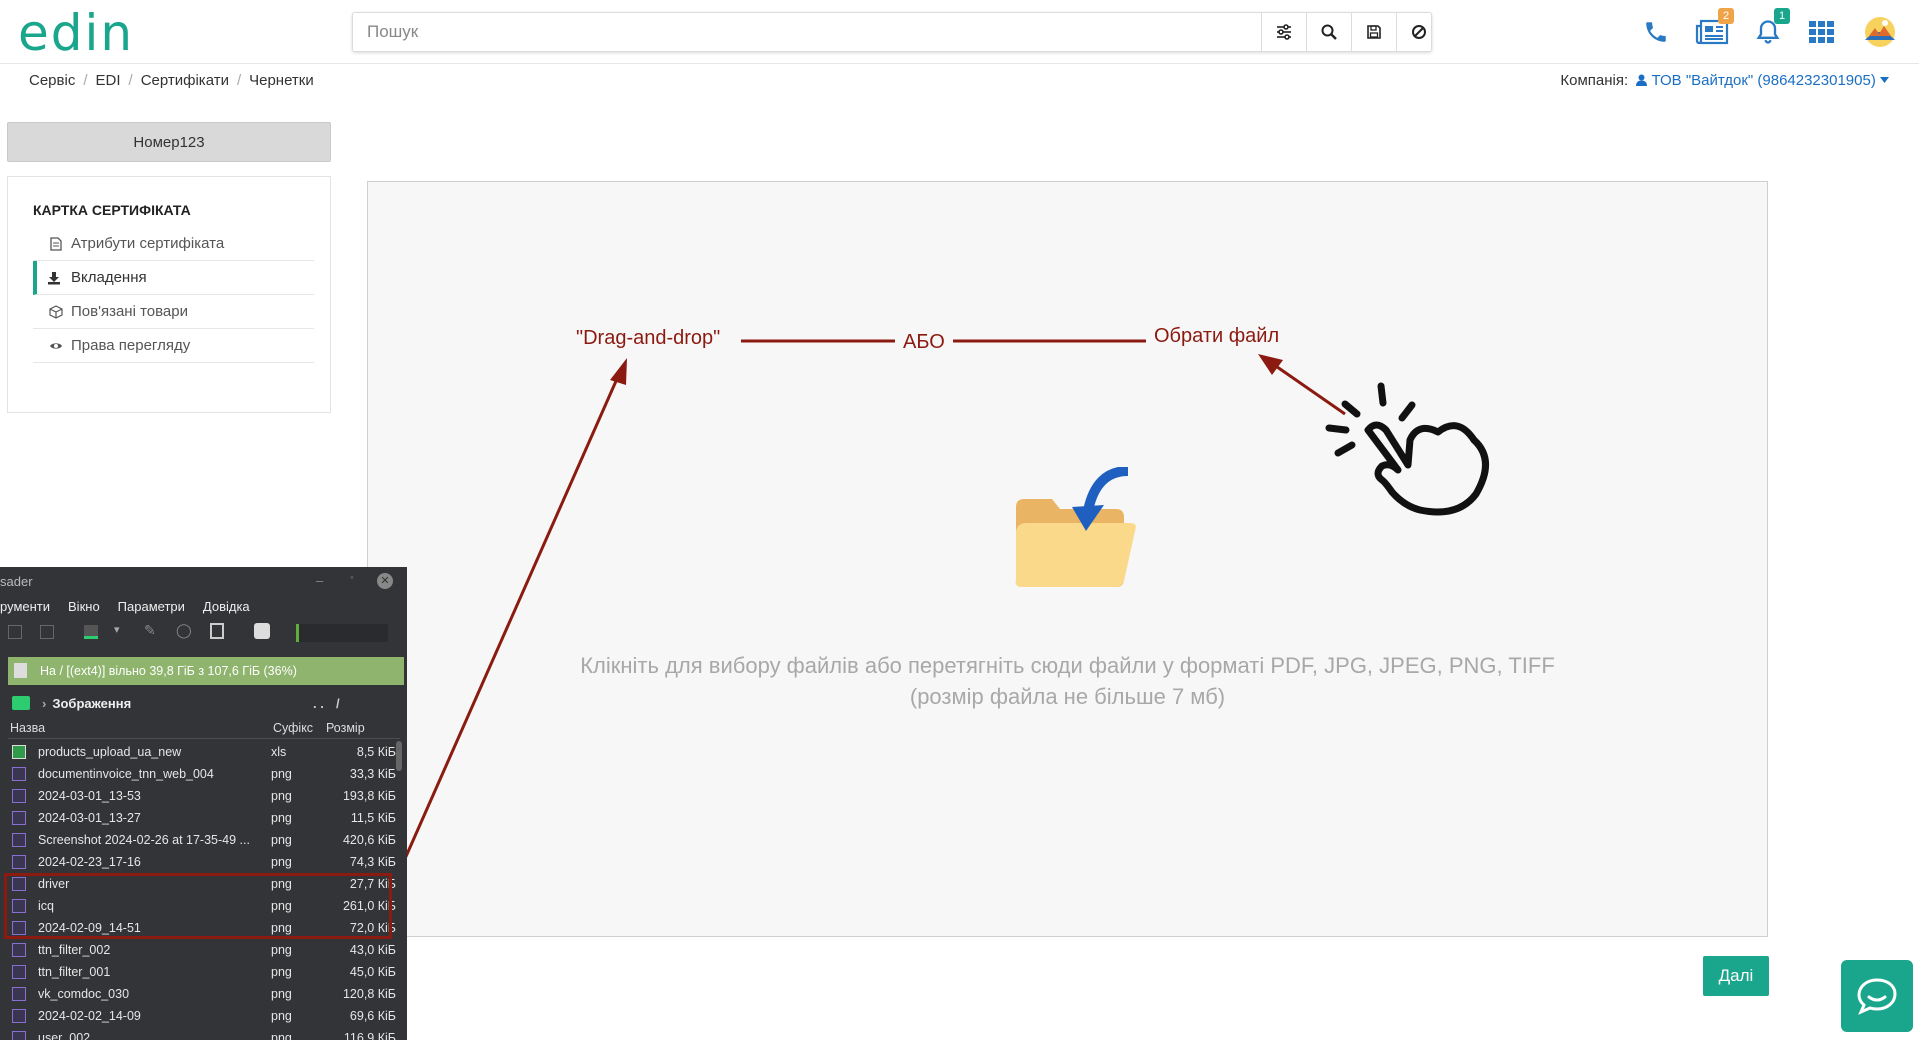 Image resolution: width=1919 pixels, height=1040 pixels. I want to click on fm-scrollbar, so click(399, 756).